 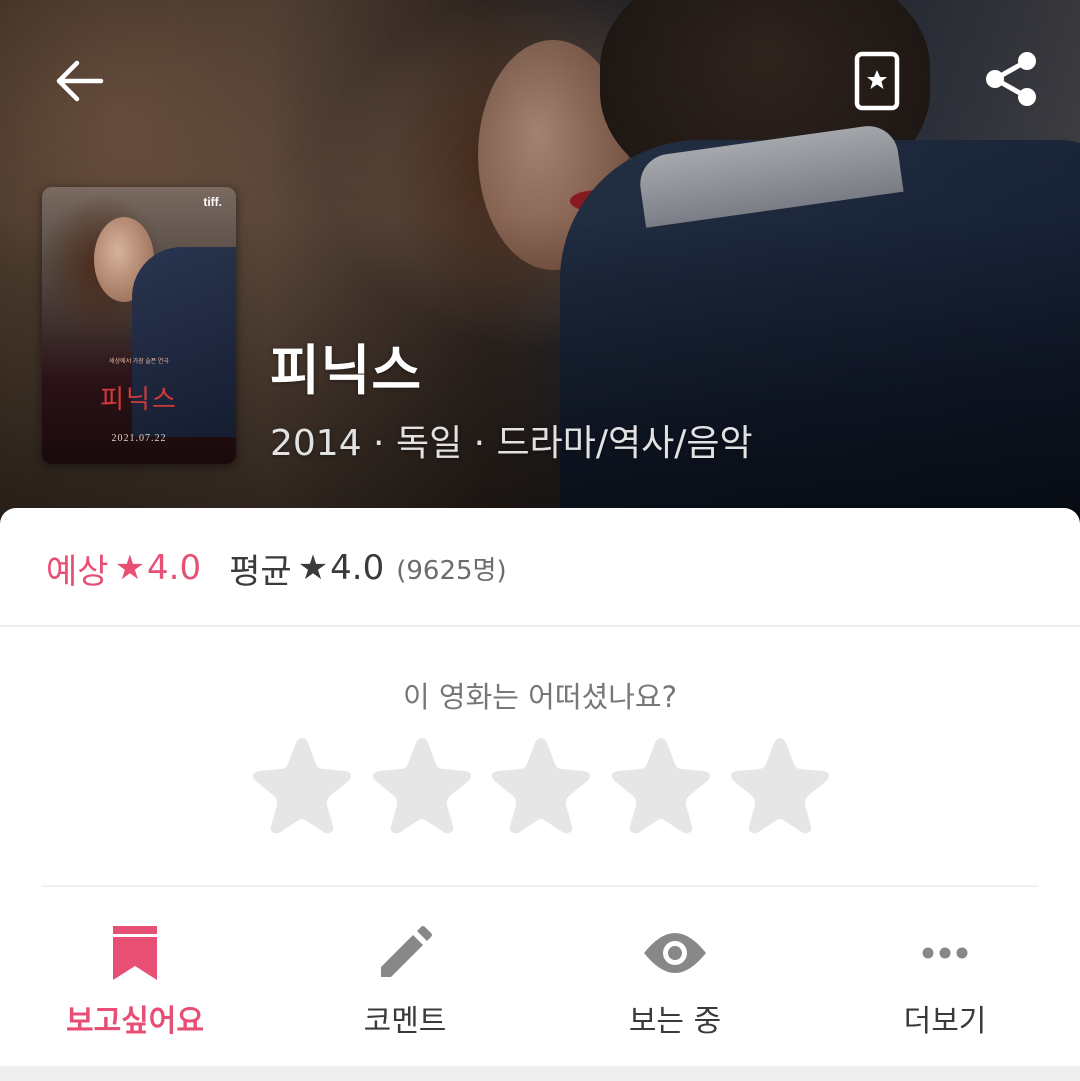 I want to click on back-button, so click(x=79, y=81).